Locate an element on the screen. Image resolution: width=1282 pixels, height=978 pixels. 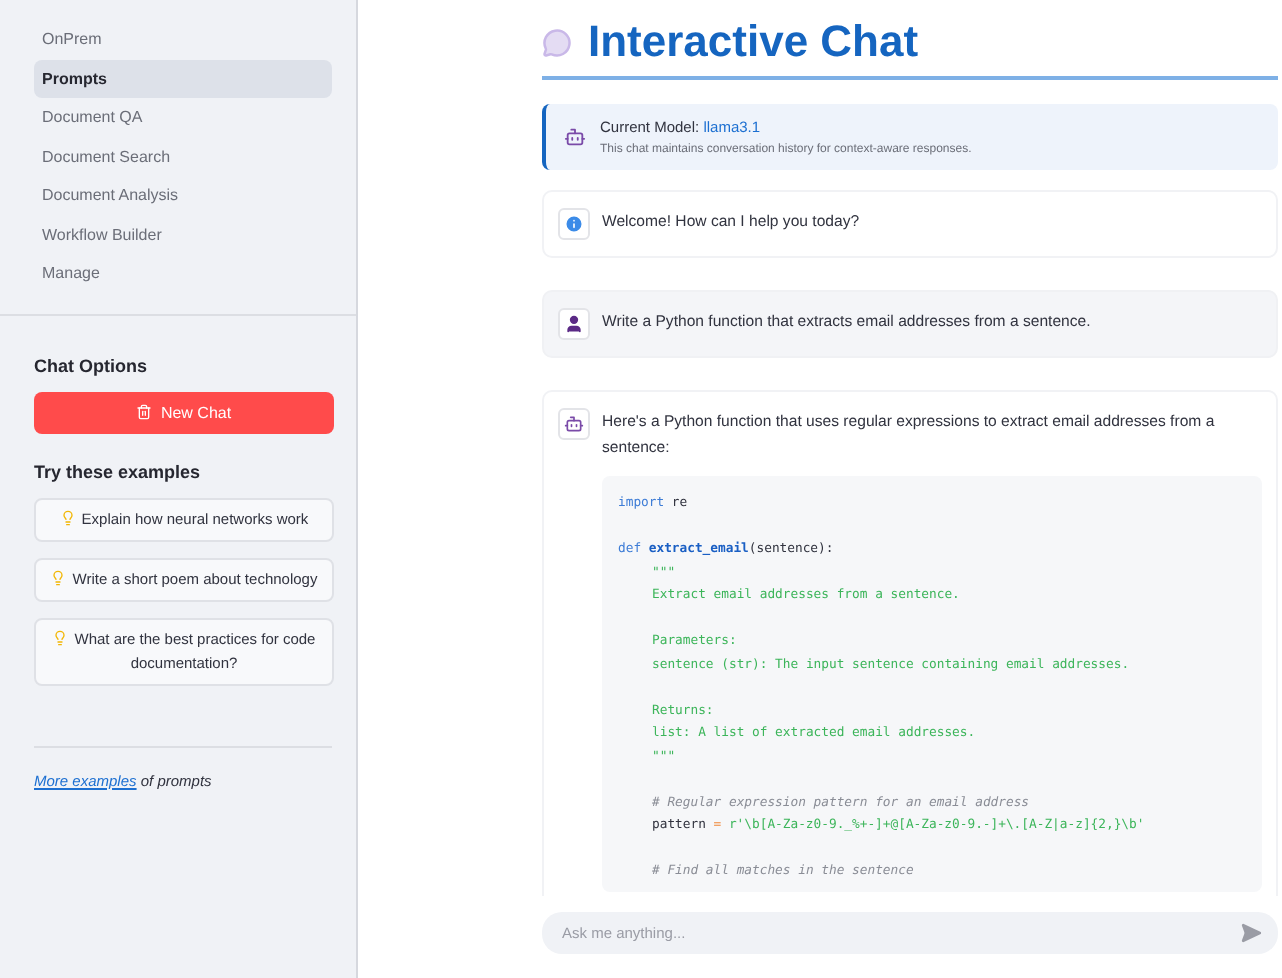
user-icon is located at coordinates (574, 324).